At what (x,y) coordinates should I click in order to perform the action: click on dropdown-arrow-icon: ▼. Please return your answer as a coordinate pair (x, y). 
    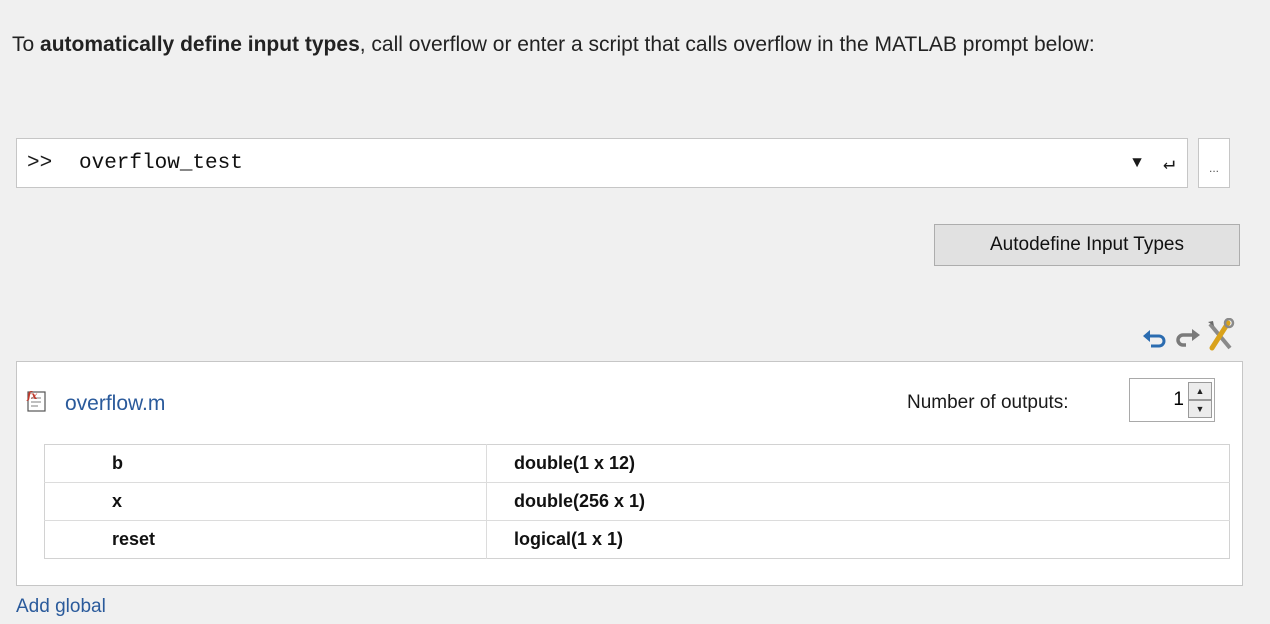
    Looking at the image, I should click on (1137, 163).